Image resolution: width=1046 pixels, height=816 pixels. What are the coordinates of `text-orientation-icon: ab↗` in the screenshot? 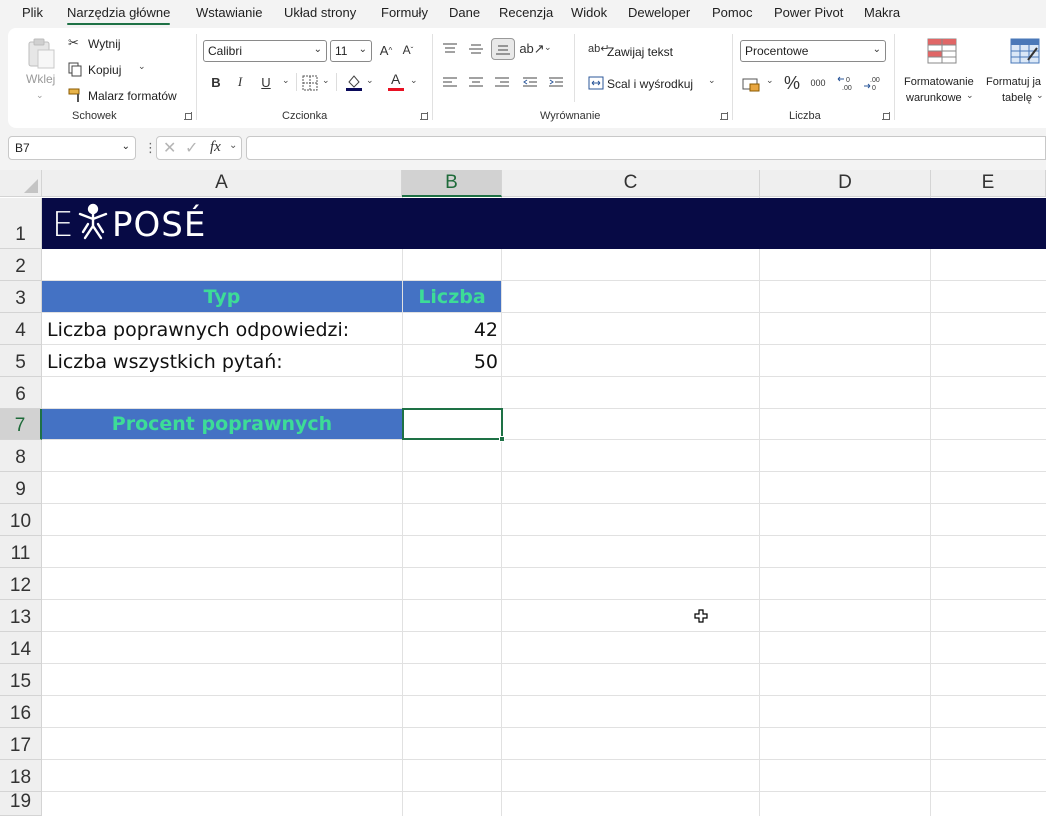 It's located at (531, 49).